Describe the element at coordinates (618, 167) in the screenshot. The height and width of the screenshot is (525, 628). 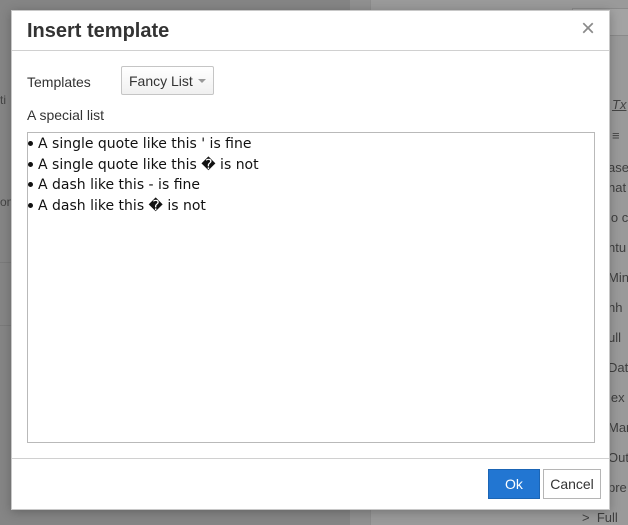
I see `background-list-item: ase` at that location.